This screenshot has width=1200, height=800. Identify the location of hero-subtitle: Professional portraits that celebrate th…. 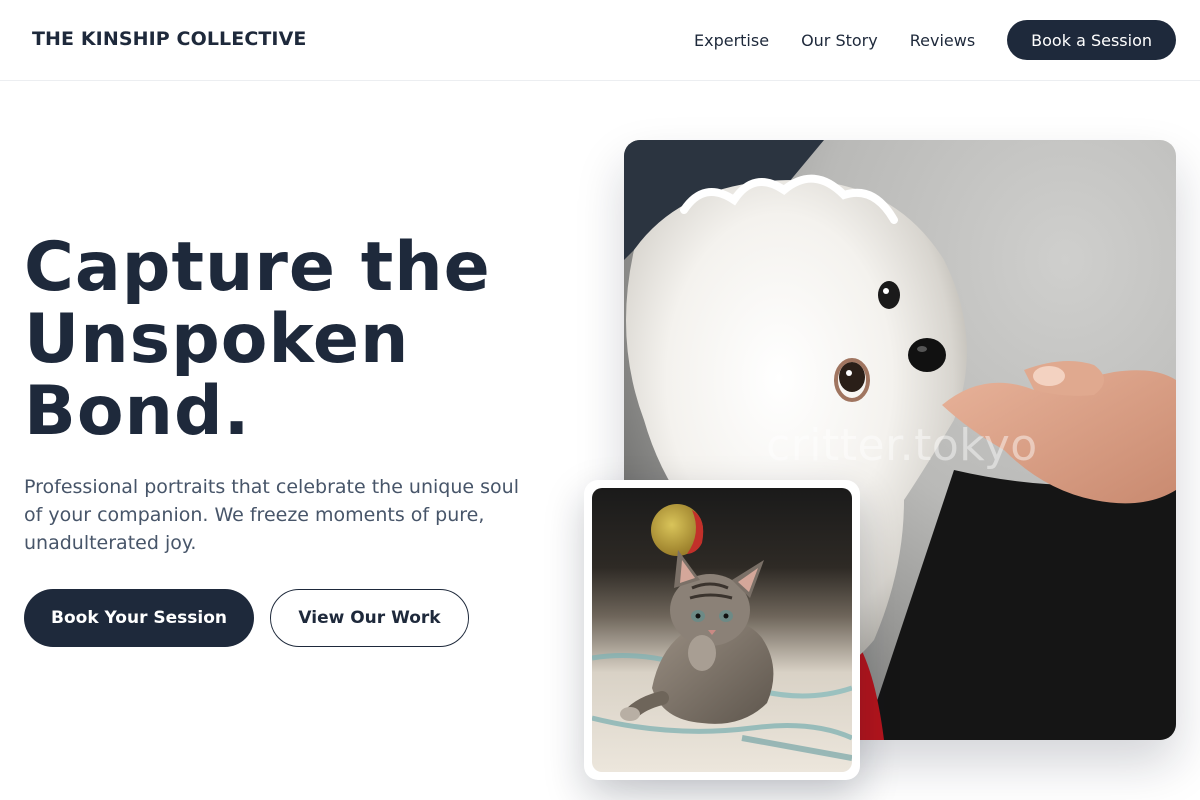
(271, 515).